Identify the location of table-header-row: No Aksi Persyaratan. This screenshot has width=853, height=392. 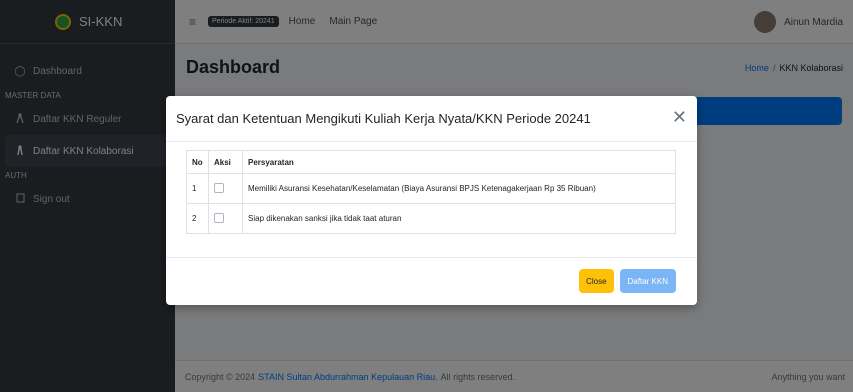
(431, 162).